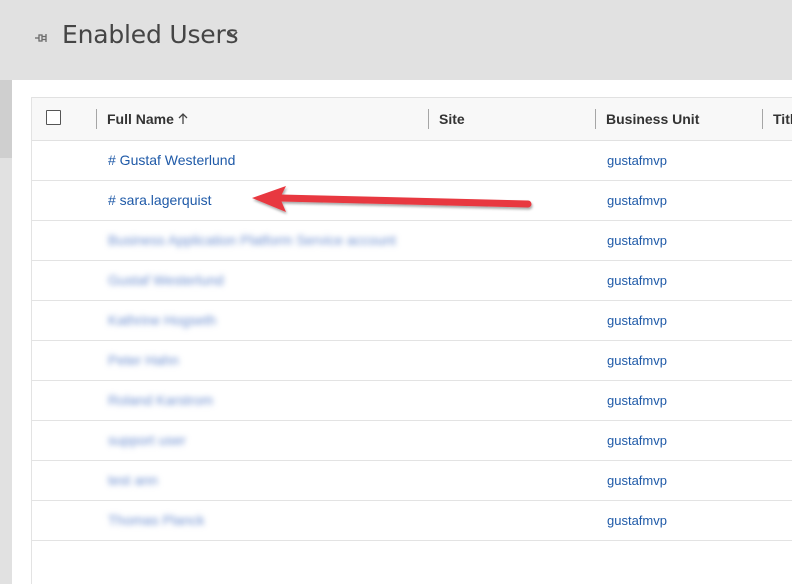  What do you see at coordinates (183, 118) in the screenshot?
I see `sort-ascending-icon` at bounding box center [183, 118].